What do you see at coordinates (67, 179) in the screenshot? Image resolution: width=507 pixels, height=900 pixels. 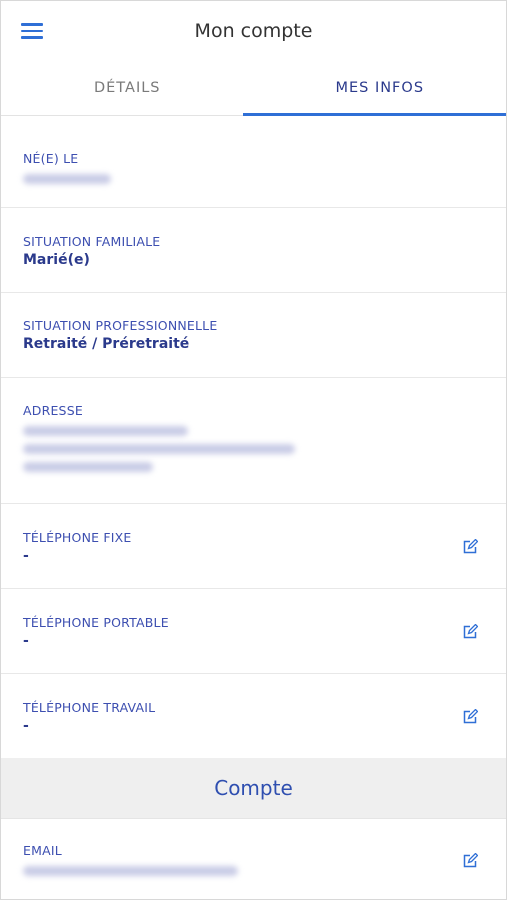 I see `birth-date-value-redacted` at bounding box center [67, 179].